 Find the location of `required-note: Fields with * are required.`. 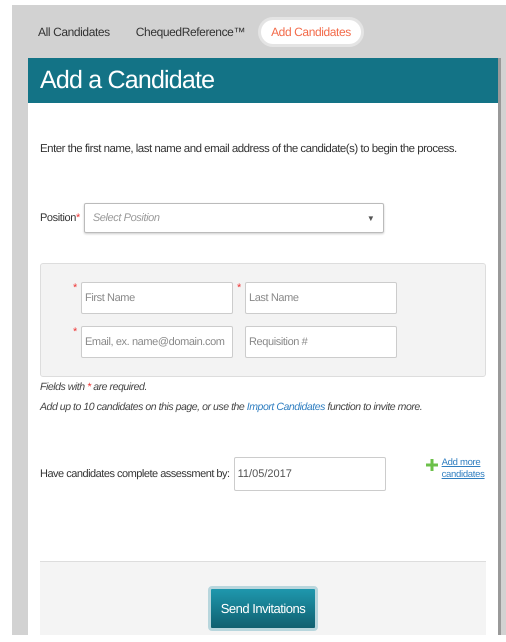

required-note: Fields with * are required. is located at coordinates (94, 387).